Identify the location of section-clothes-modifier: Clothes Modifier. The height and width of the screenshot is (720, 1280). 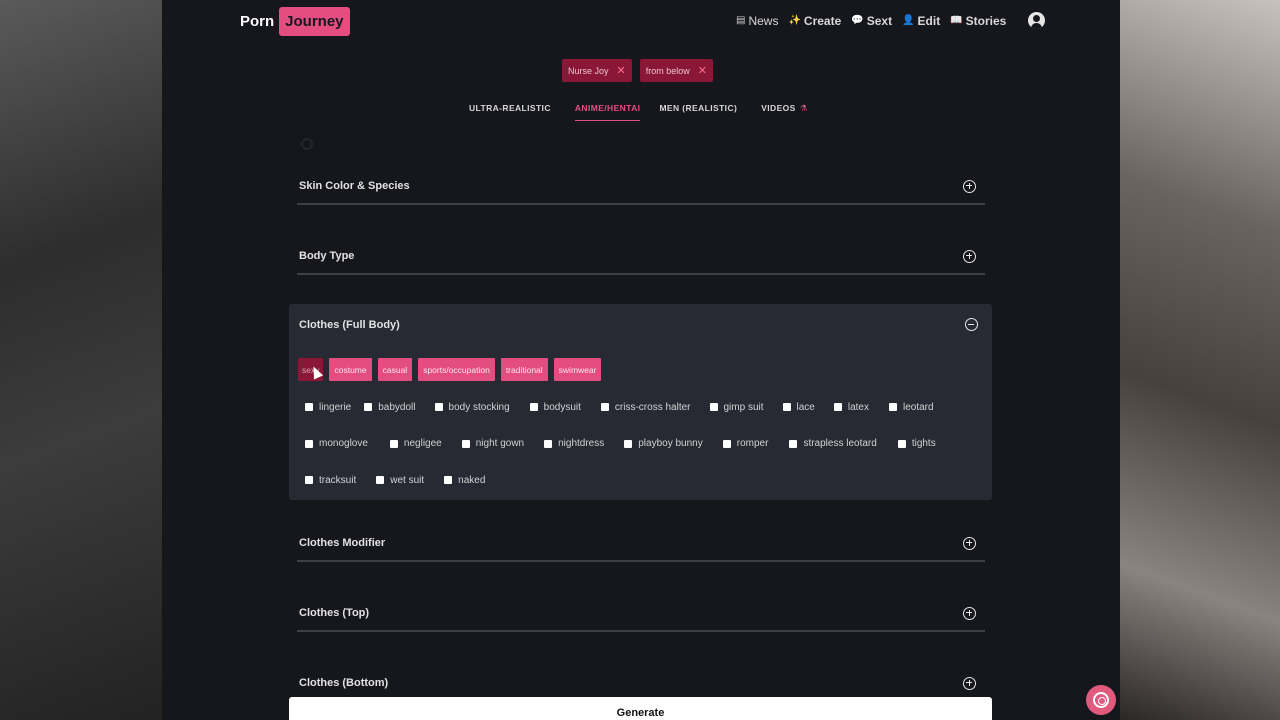
(641, 544).